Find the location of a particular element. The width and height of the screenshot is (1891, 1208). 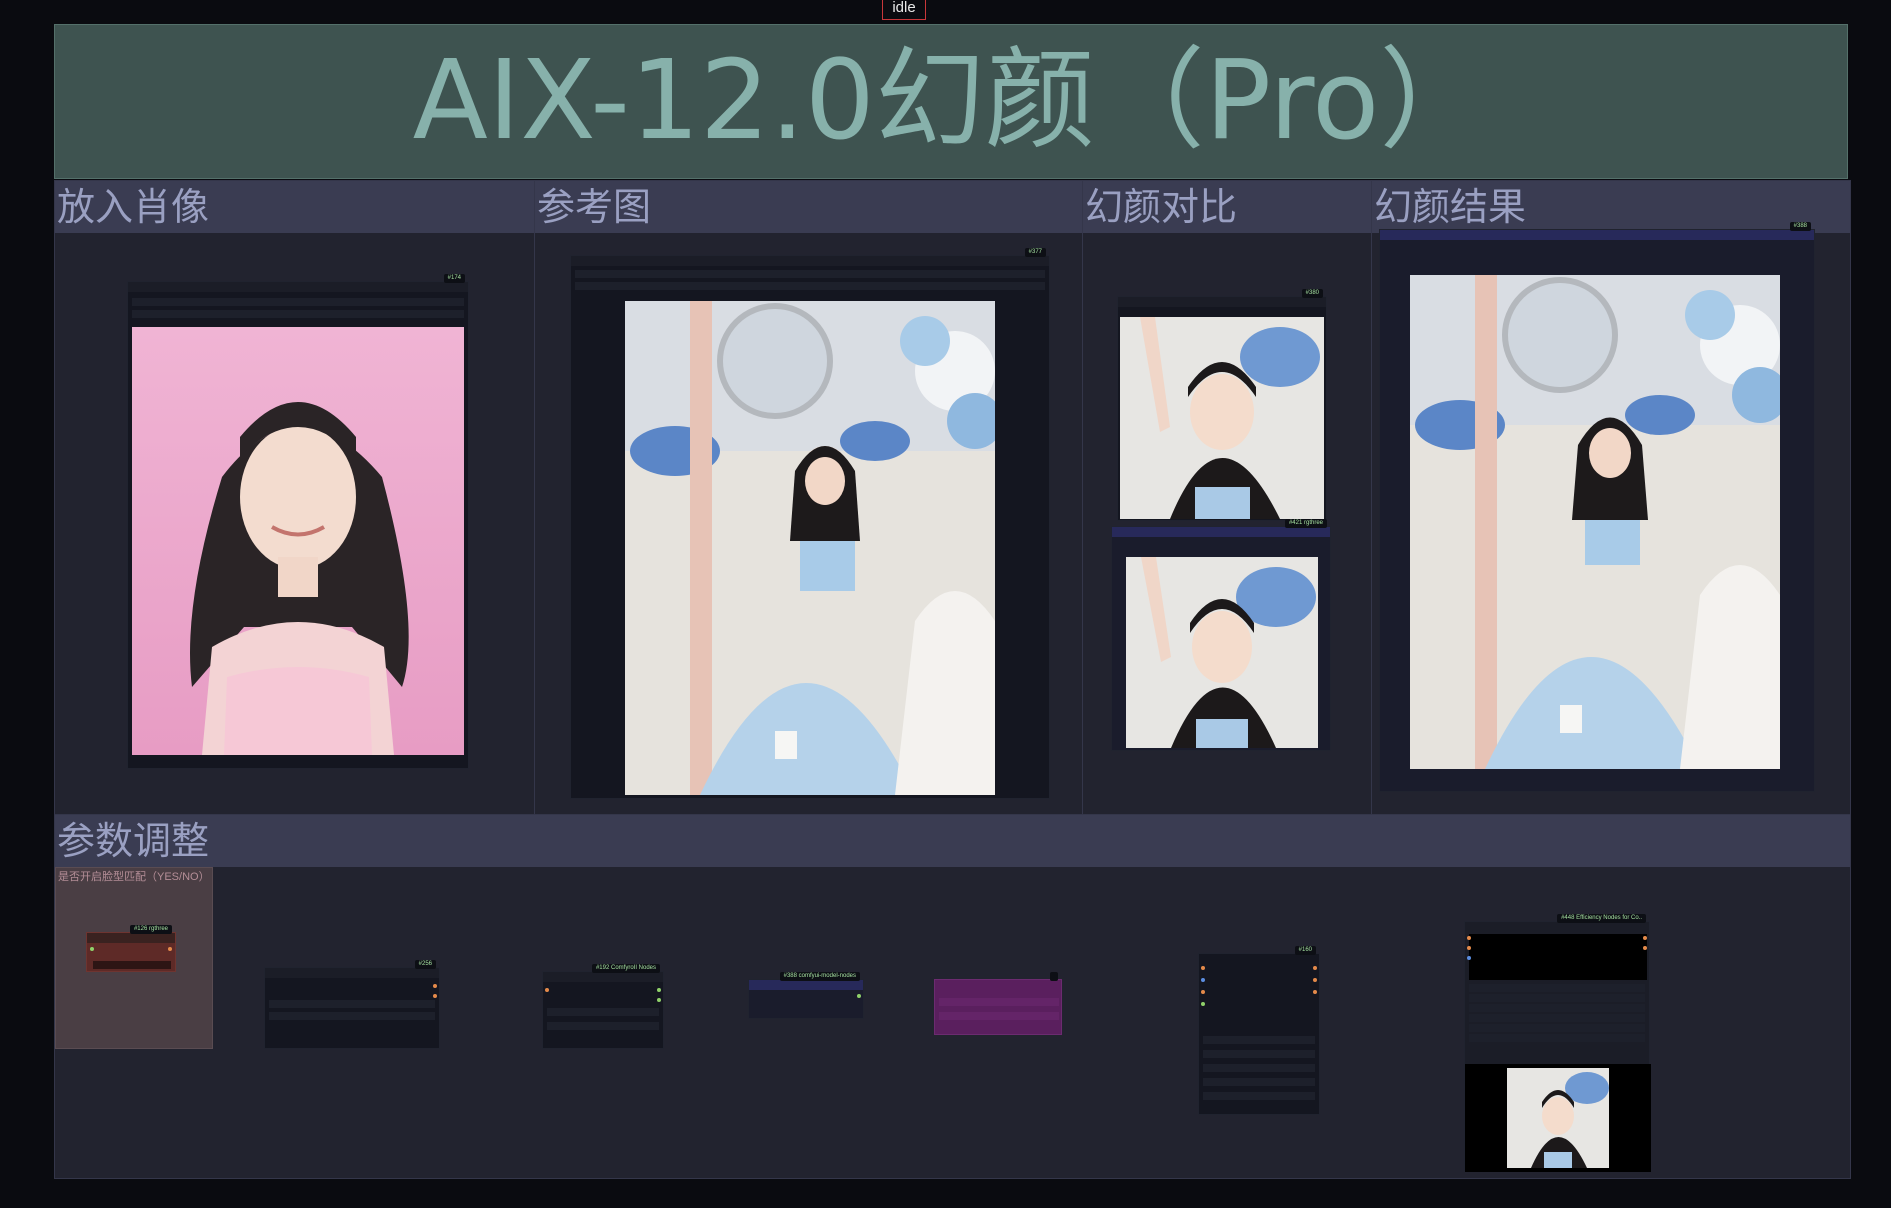

page-title: AIX-12.0幻颜（Pro） is located at coordinates (951, 100).